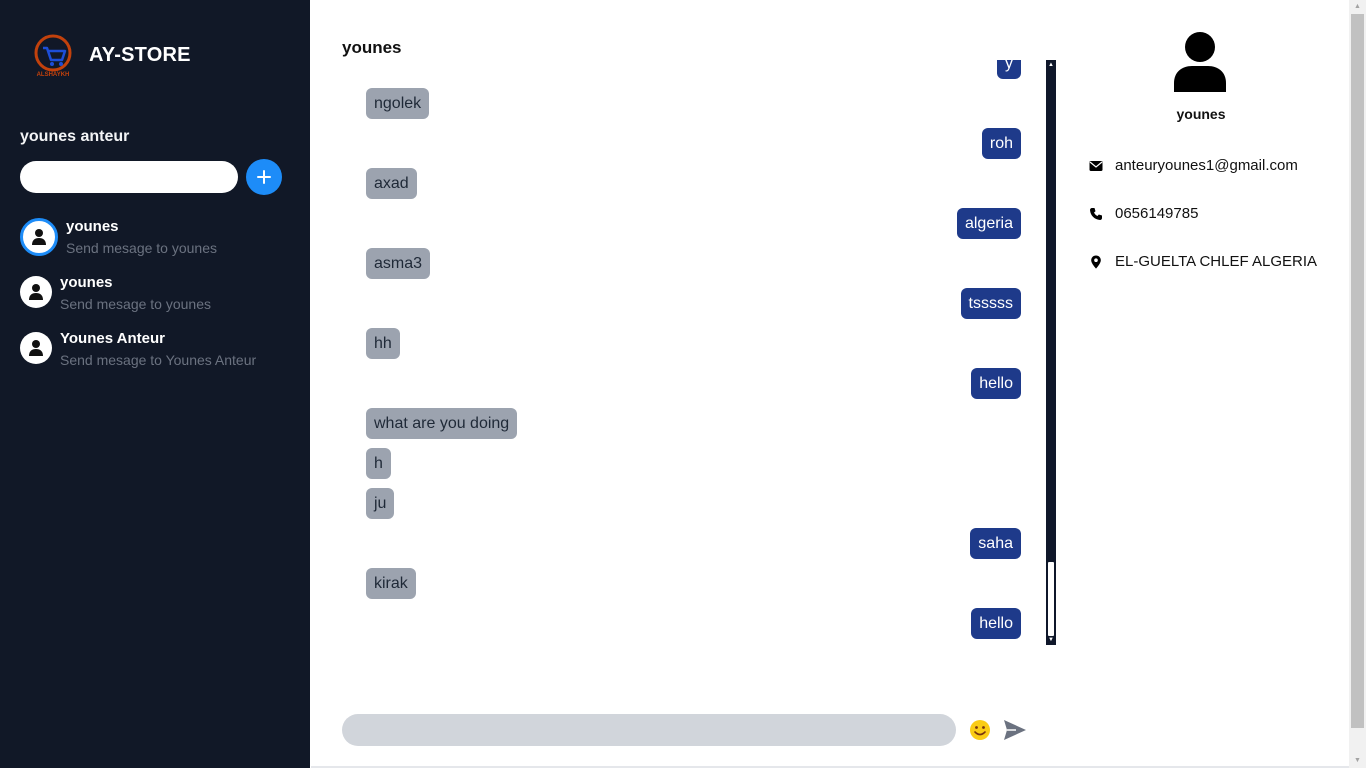  I want to click on emoji-icon, so click(980, 730).